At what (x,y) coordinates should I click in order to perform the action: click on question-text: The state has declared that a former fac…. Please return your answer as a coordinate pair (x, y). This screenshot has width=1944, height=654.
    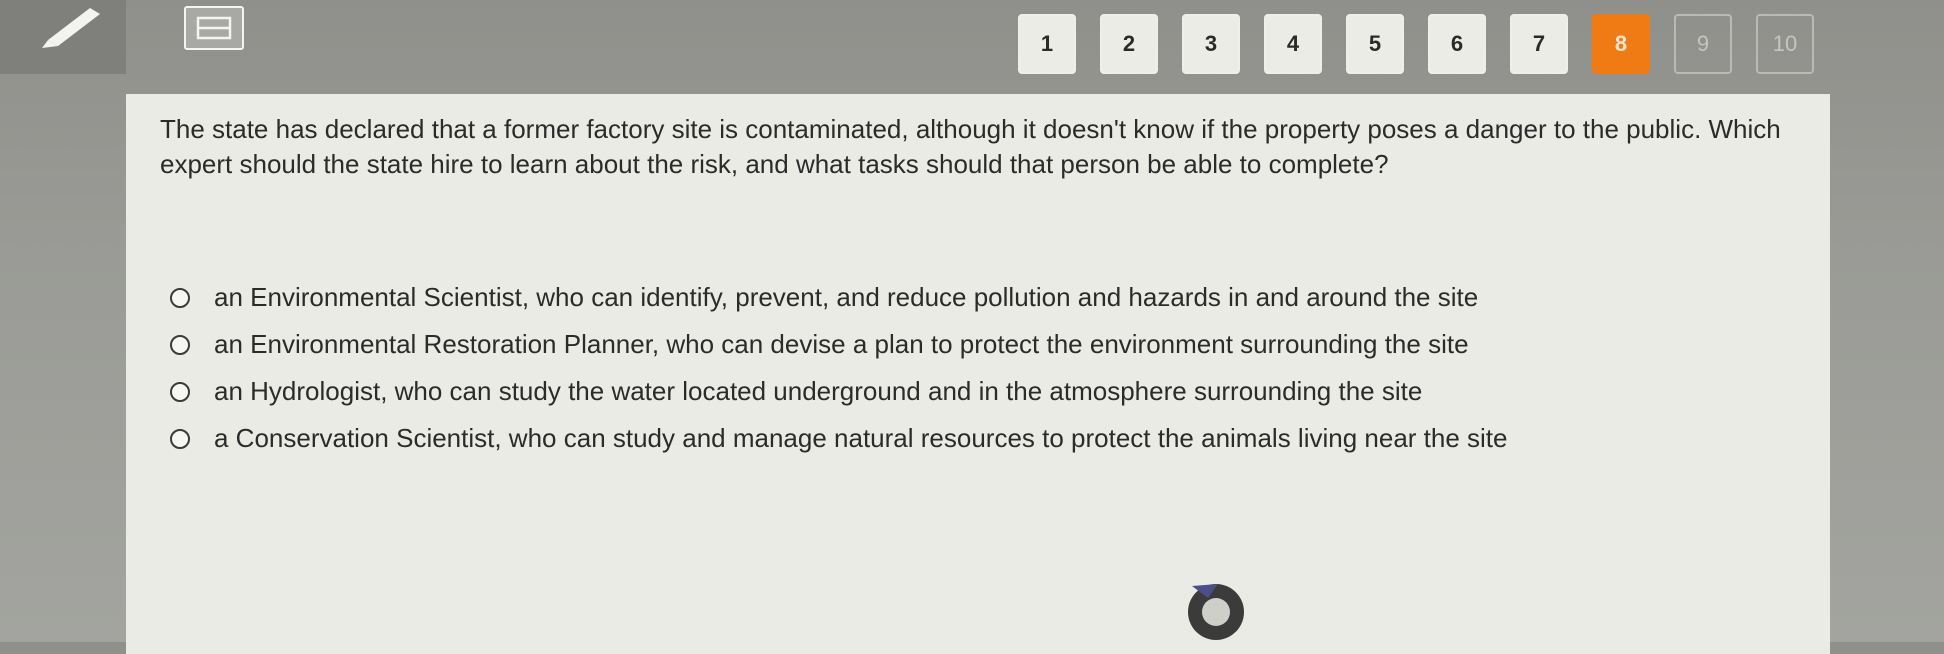
    Looking at the image, I should click on (970, 146).